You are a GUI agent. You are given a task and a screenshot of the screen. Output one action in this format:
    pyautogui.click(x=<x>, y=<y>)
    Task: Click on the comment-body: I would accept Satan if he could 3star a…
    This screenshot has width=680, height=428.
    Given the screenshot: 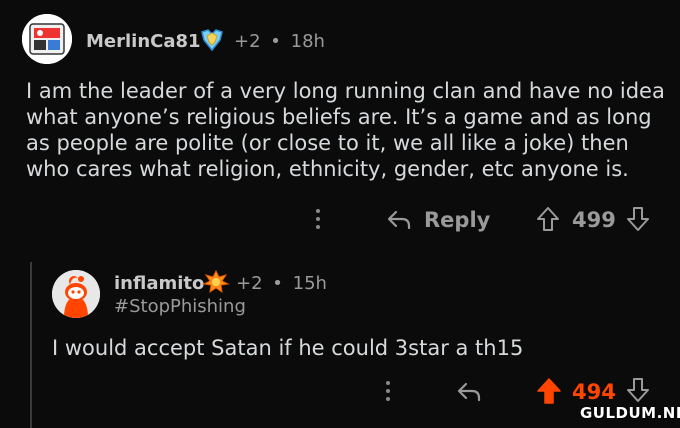 What is the action you would take?
    pyautogui.click(x=288, y=348)
    